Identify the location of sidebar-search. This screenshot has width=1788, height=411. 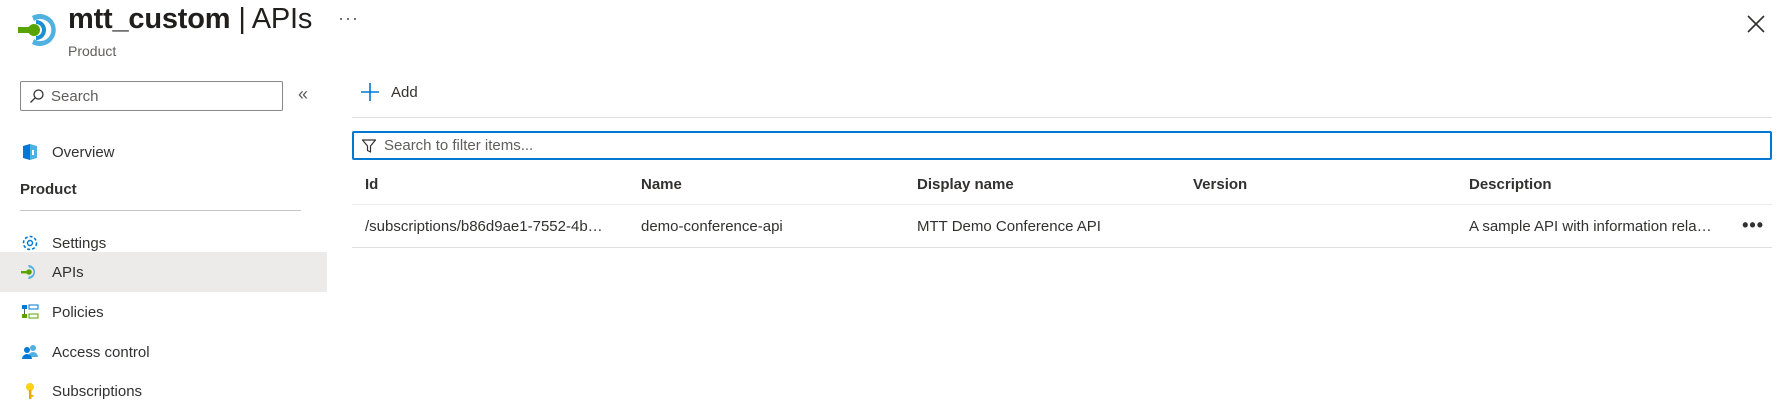
(151, 96).